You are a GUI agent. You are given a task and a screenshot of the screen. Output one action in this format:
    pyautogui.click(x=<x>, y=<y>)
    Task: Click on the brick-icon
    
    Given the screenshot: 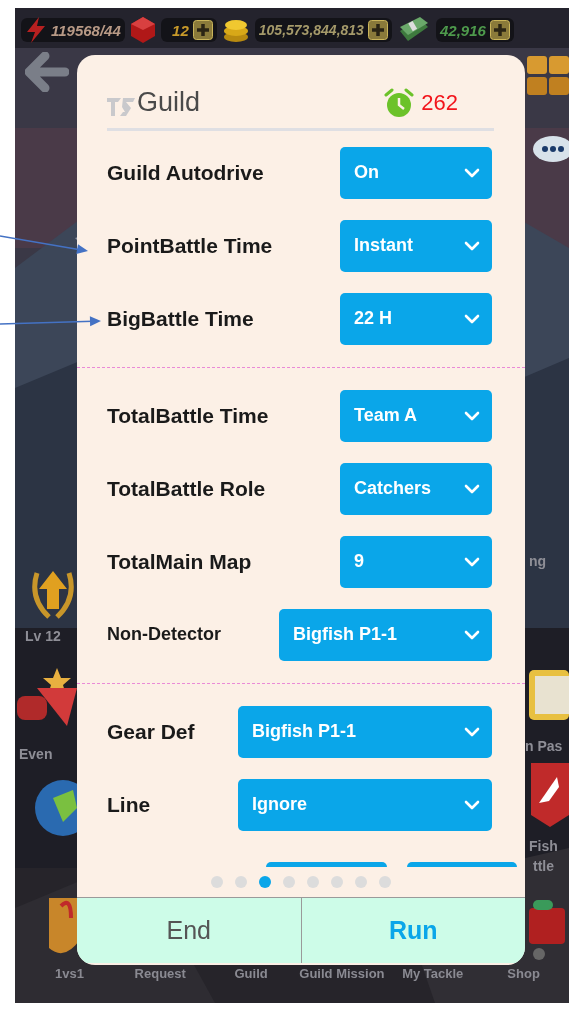 What is the action you would take?
    pyautogui.click(x=548, y=76)
    